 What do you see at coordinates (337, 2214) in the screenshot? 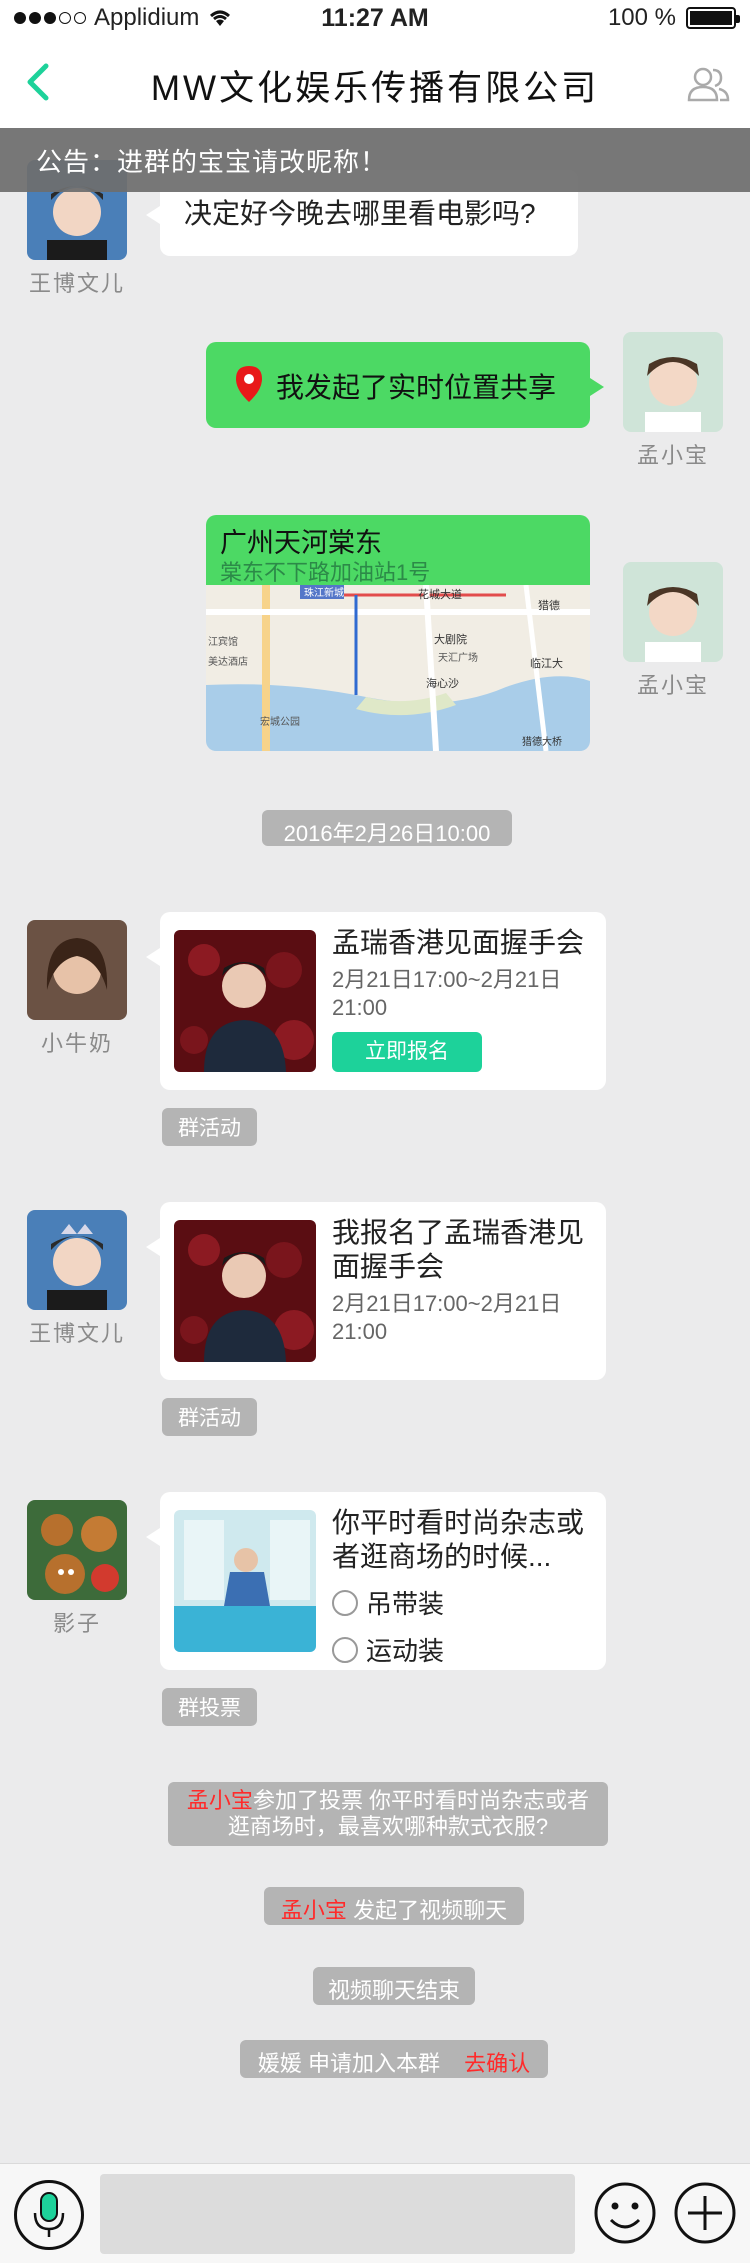
I see `message-input` at bounding box center [337, 2214].